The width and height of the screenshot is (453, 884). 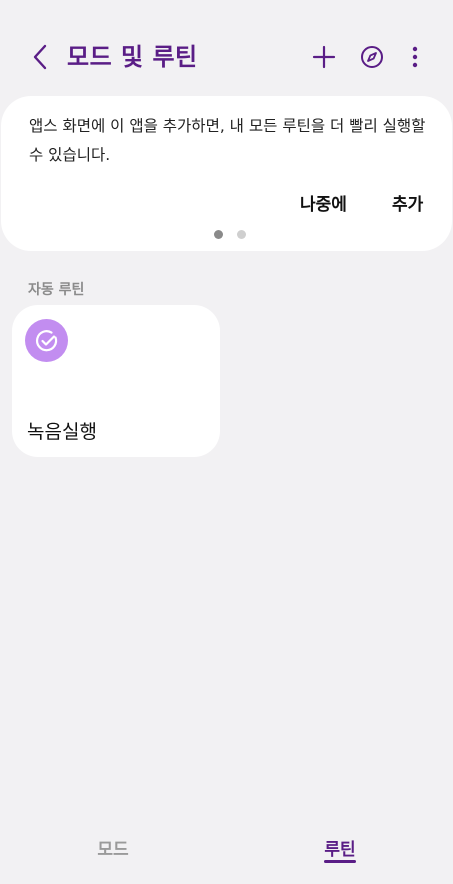 I want to click on more-options-button, so click(x=415, y=57).